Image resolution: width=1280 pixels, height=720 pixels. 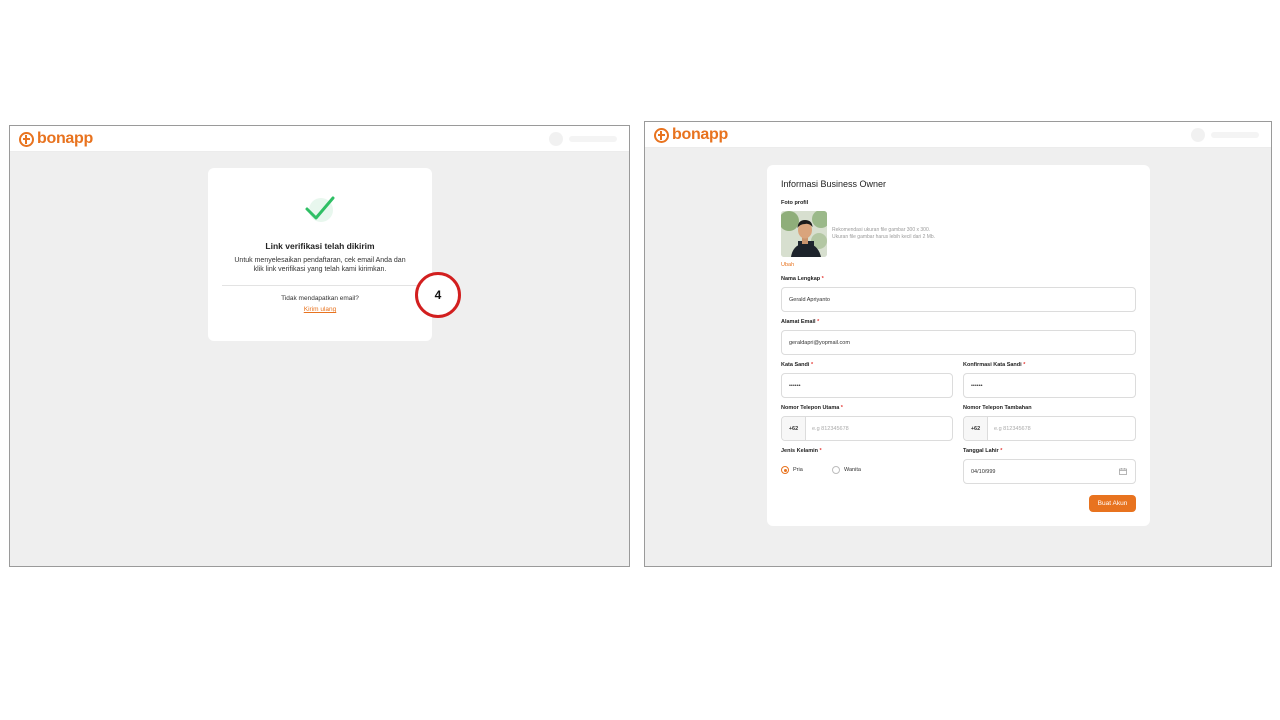 I want to click on no-email-question: Tidak mendapatkan email?, so click(x=320, y=298).